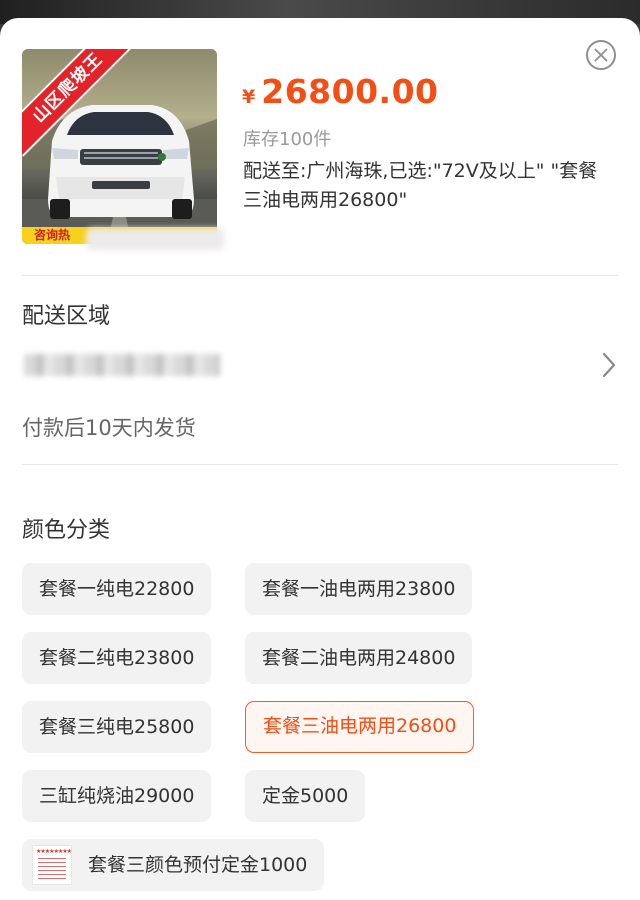  What do you see at coordinates (117, 658) in the screenshot?
I see `option-package2-electric: 套餐二纯电23800` at bounding box center [117, 658].